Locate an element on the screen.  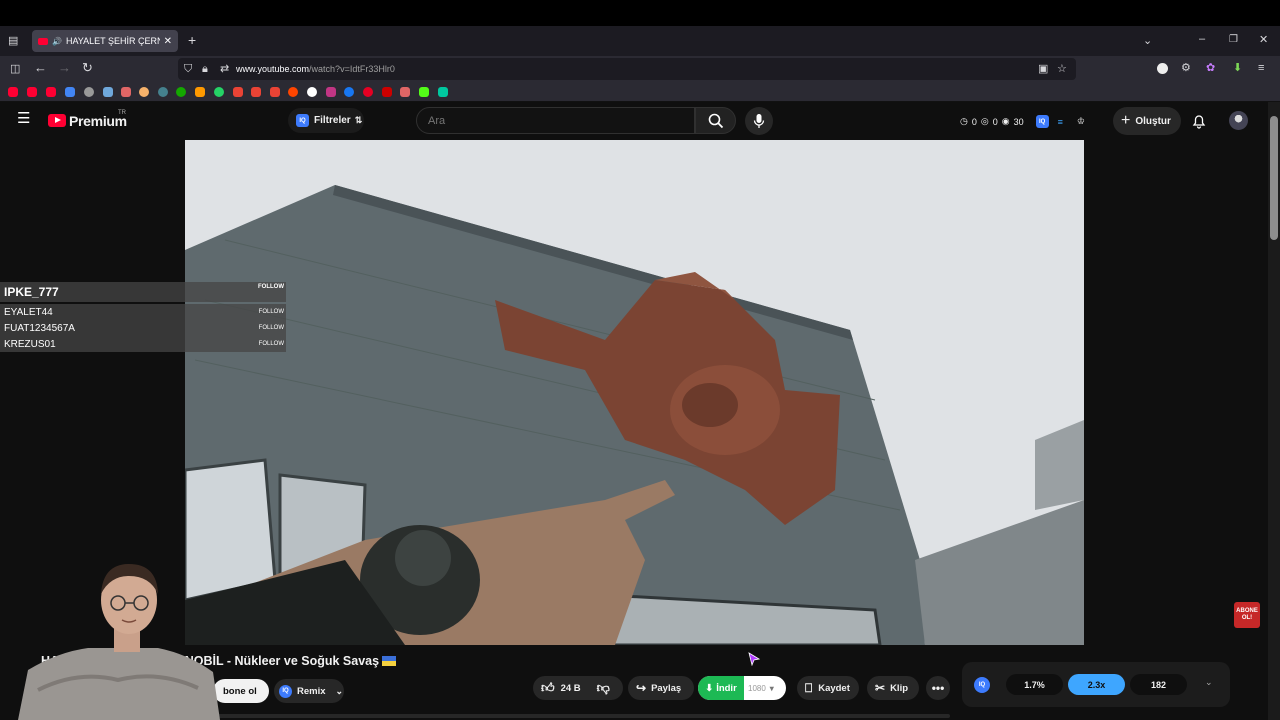
save-label: Kaydet is located at coordinates (834, 688).